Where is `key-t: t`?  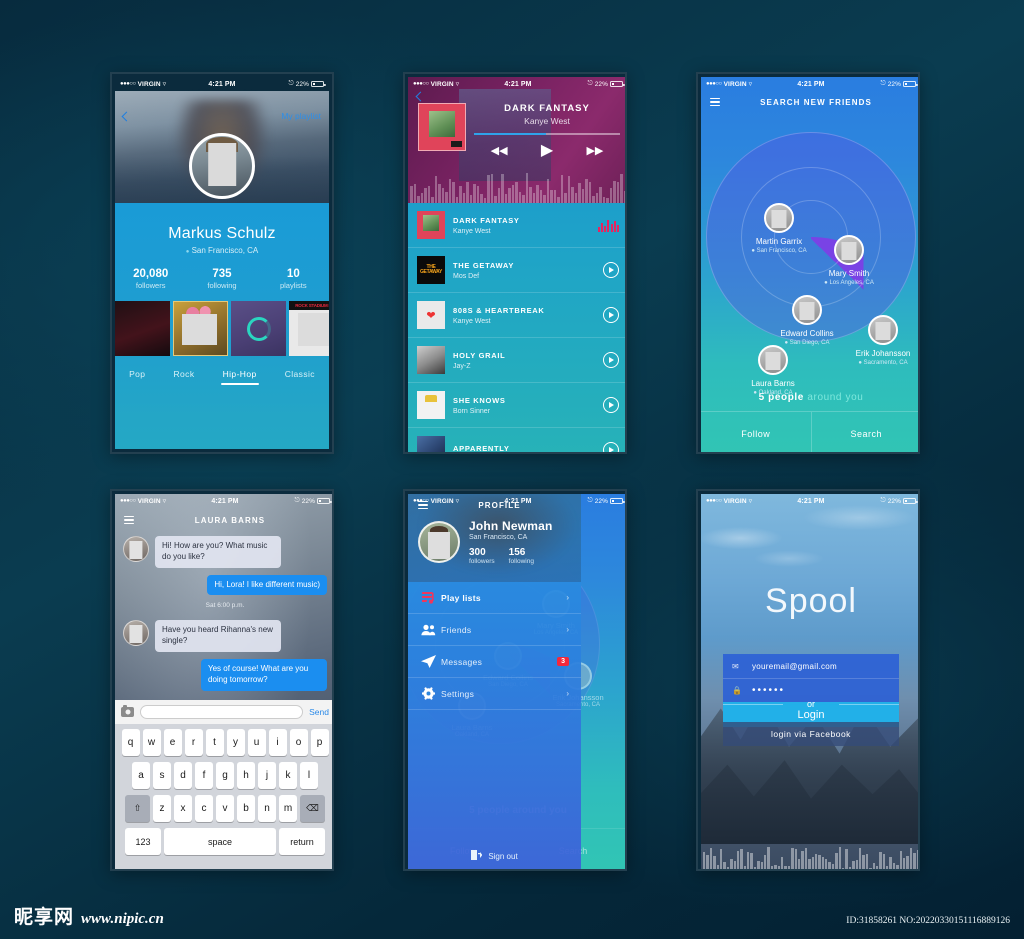
key-t: t is located at coordinates (214, 742).